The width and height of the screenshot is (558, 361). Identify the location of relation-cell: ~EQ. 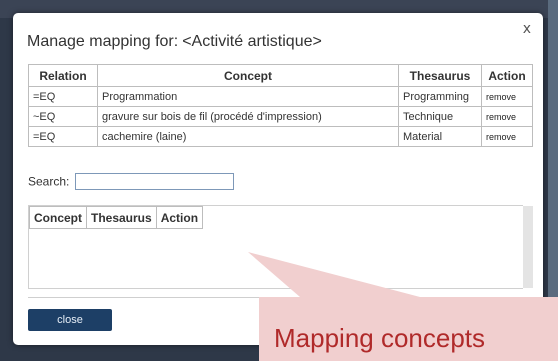
(63, 116).